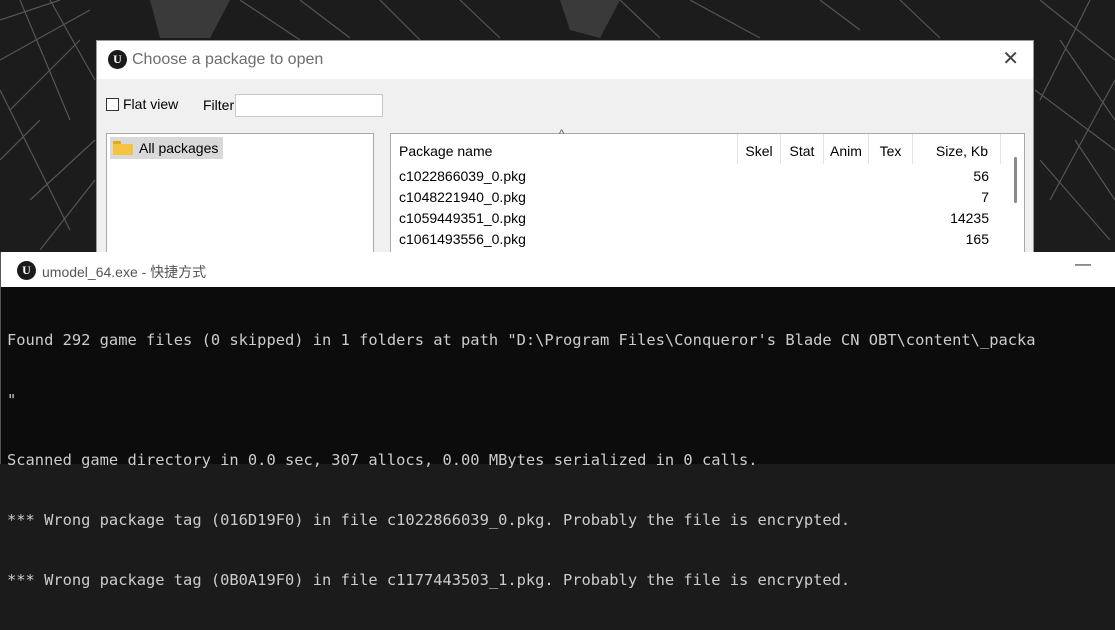 Image resolution: width=1115 pixels, height=630 pixels. What do you see at coordinates (846, 149) in the screenshot?
I see `column-header-anim: Anim` at bounding box center [846, 149].